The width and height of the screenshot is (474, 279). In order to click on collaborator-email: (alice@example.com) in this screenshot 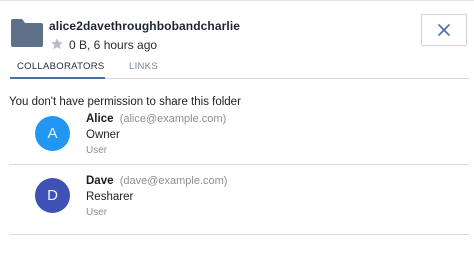, I will do `click(173, 119)`.